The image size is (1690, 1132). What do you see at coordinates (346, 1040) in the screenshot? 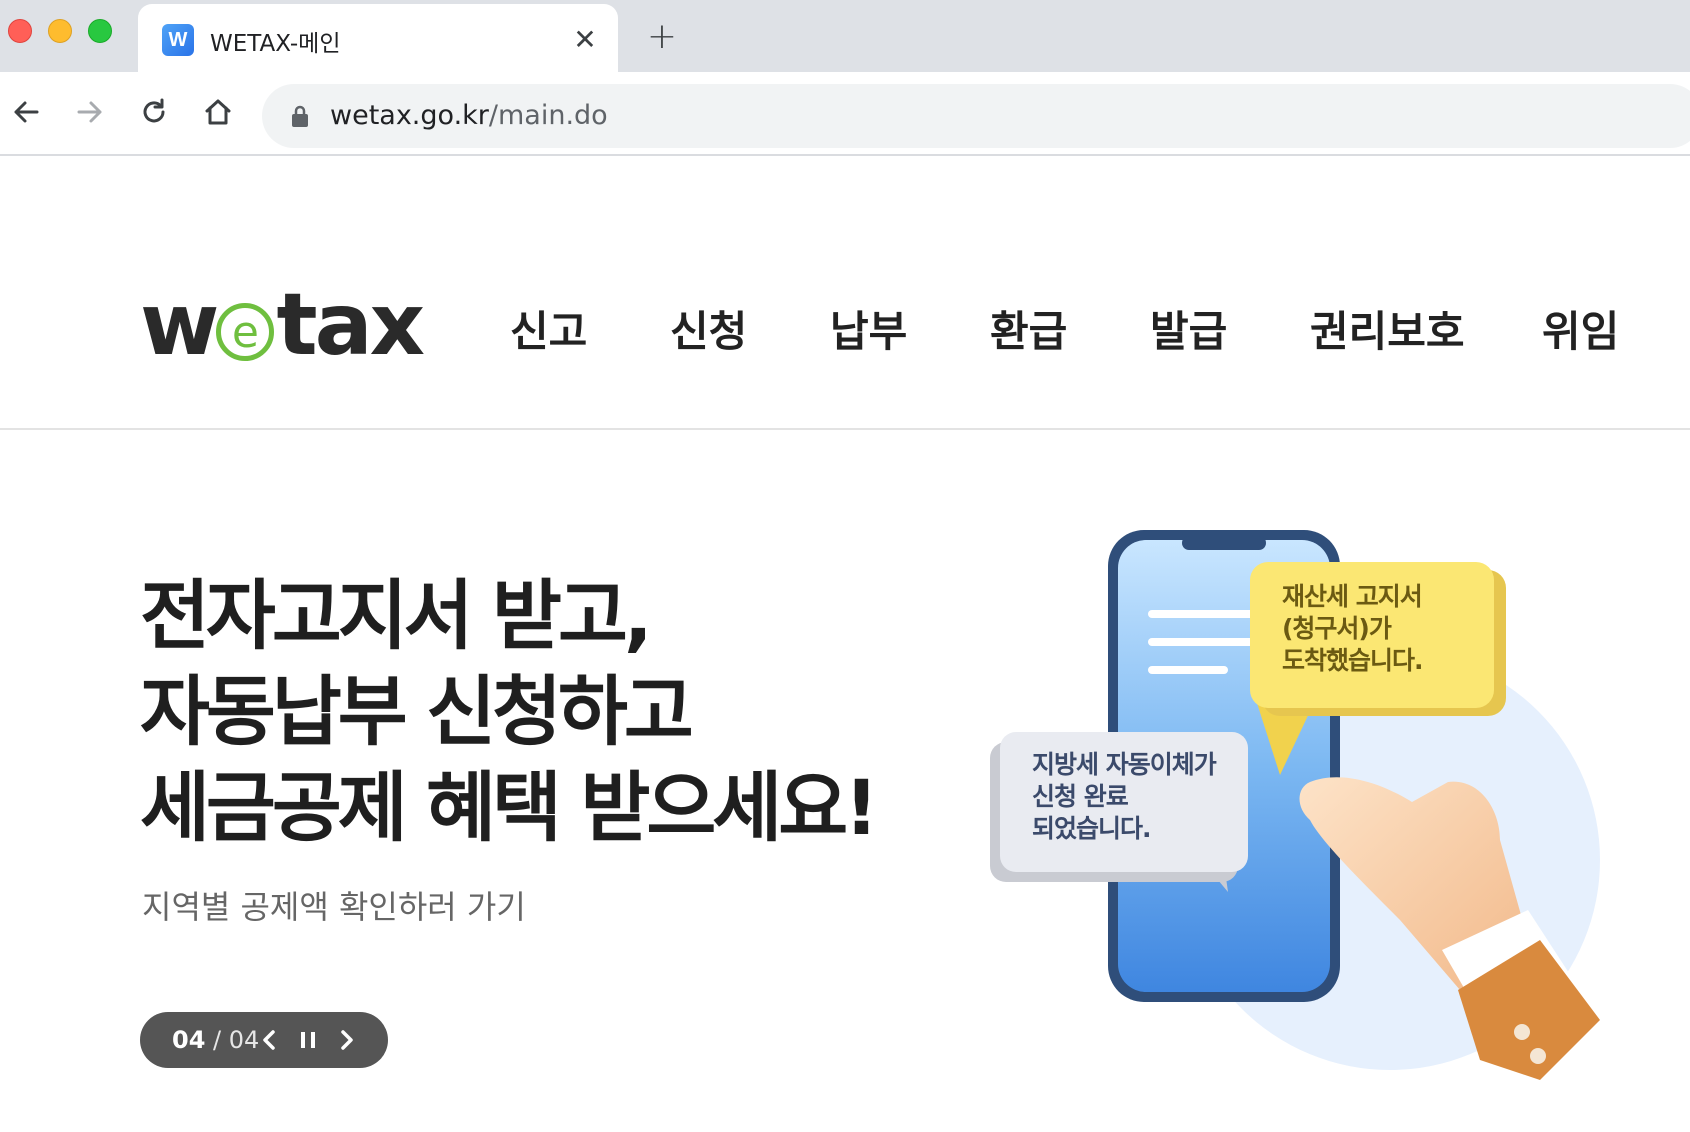
I see `next-chevron-icon` at bounding box center [346, 1040].